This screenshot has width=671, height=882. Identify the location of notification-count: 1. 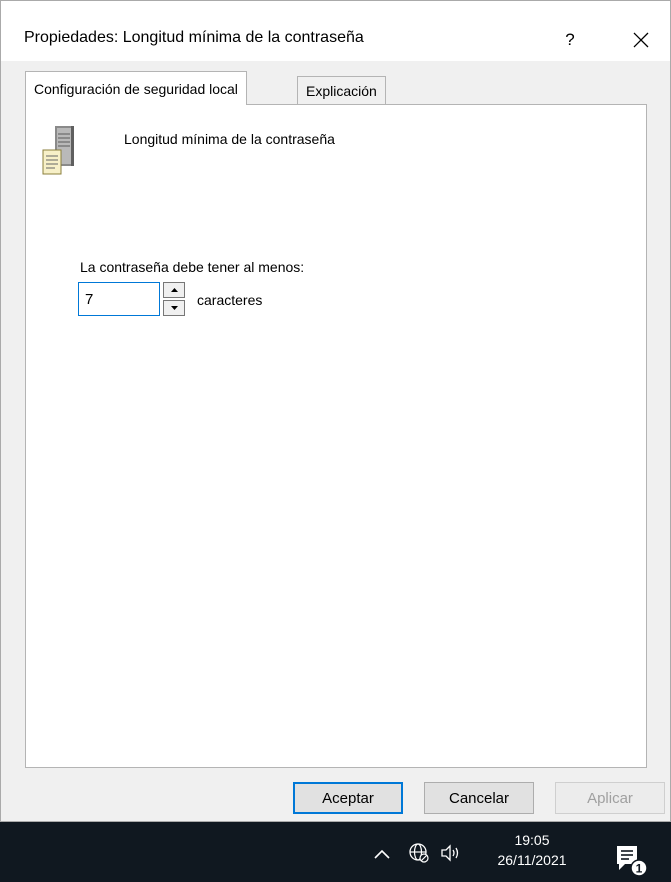
(639, 869).